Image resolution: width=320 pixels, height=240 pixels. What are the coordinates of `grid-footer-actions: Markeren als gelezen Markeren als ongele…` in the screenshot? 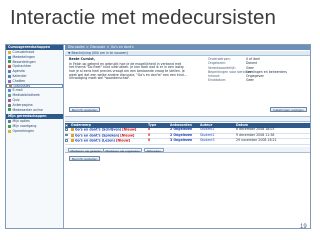 It's located at (187, 150).